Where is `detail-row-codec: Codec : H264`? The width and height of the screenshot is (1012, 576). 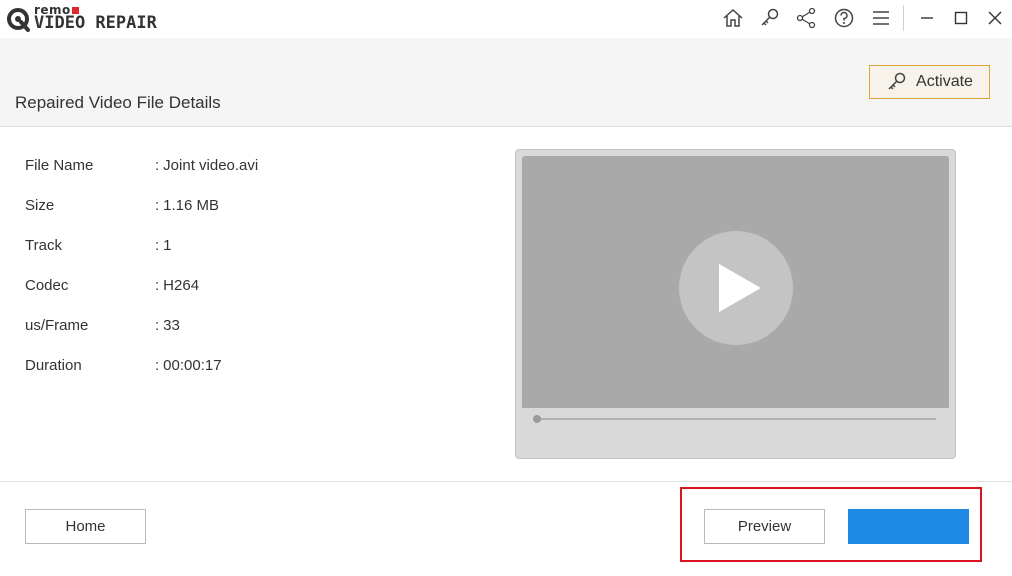
detail-row-codec: Codec : H264 is located at coordinates (141, 297).